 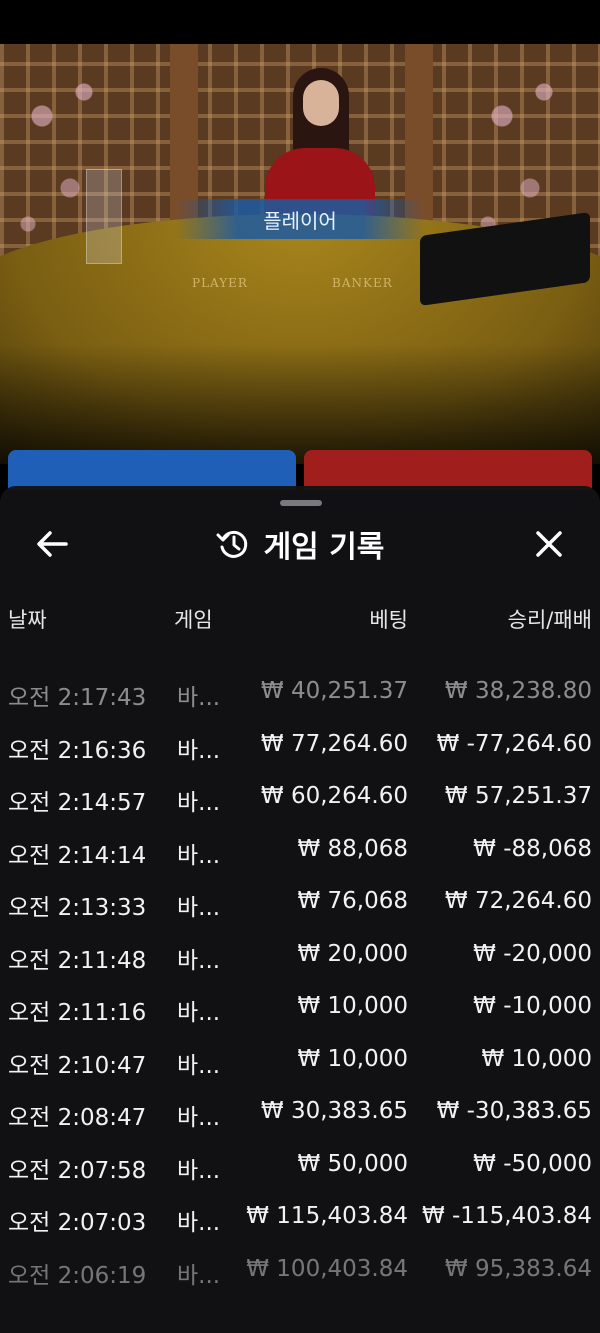 I want to click on column-header-game: 게임, so click(x=193, y=620).